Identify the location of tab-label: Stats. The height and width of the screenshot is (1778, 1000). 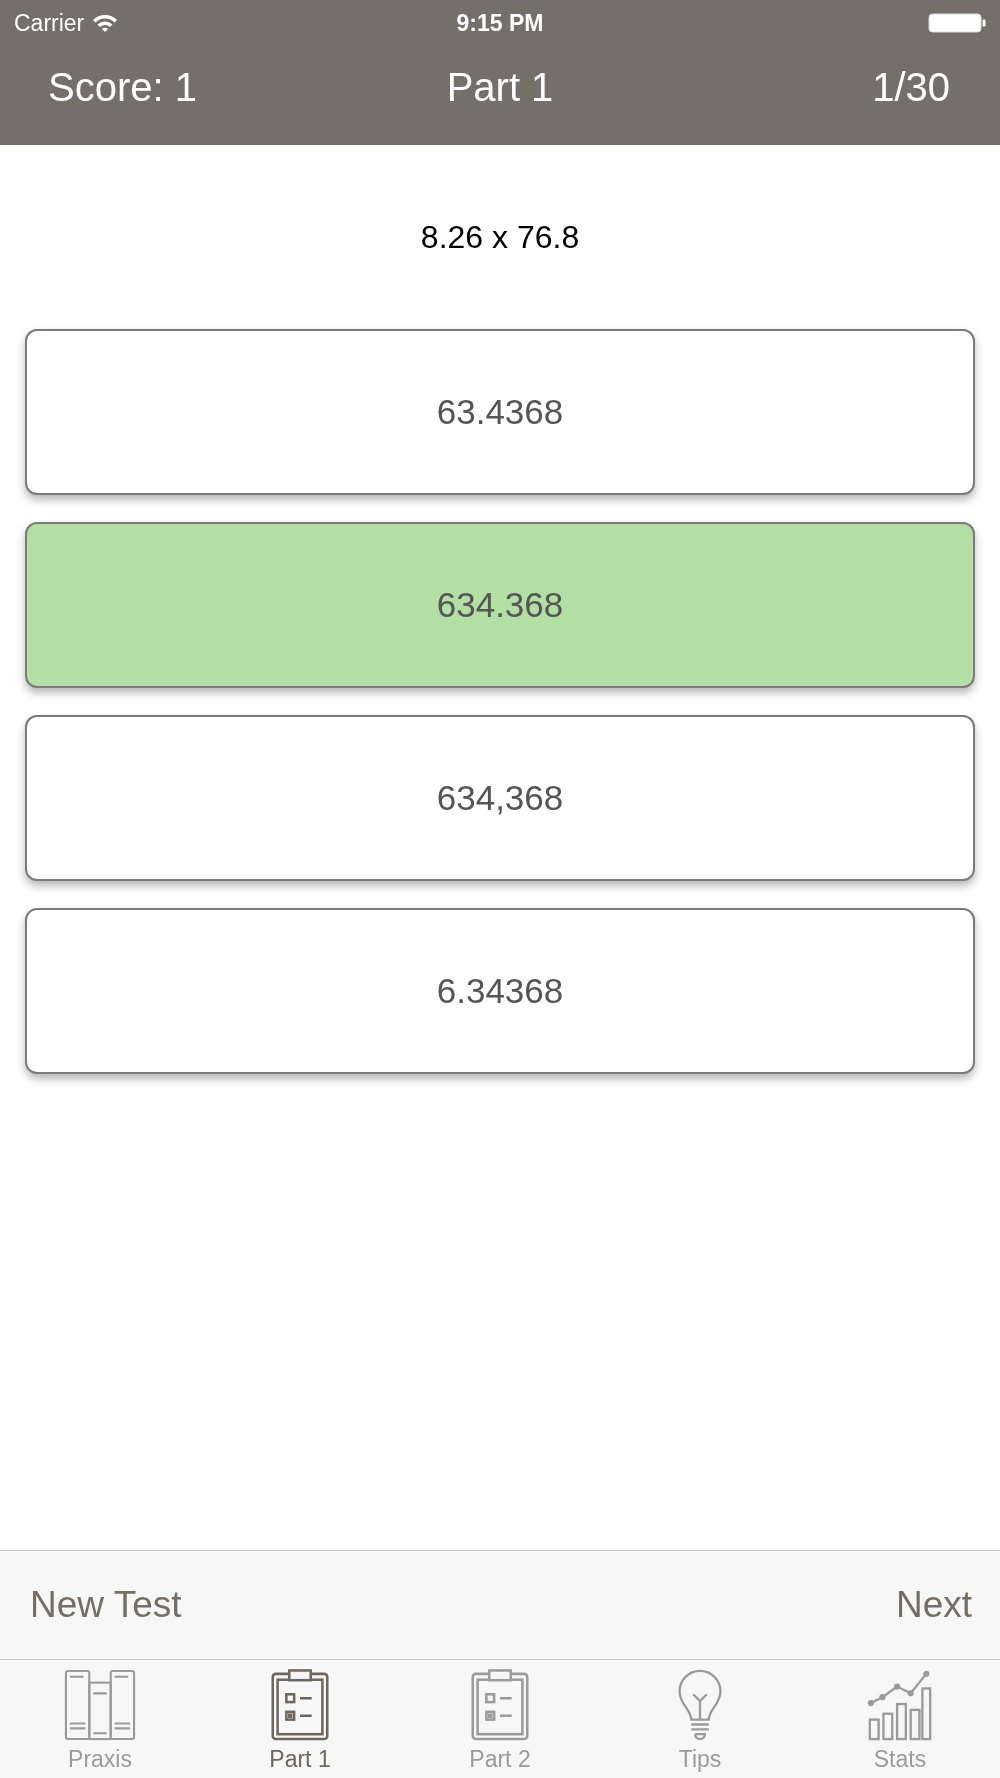
(900, 1759).